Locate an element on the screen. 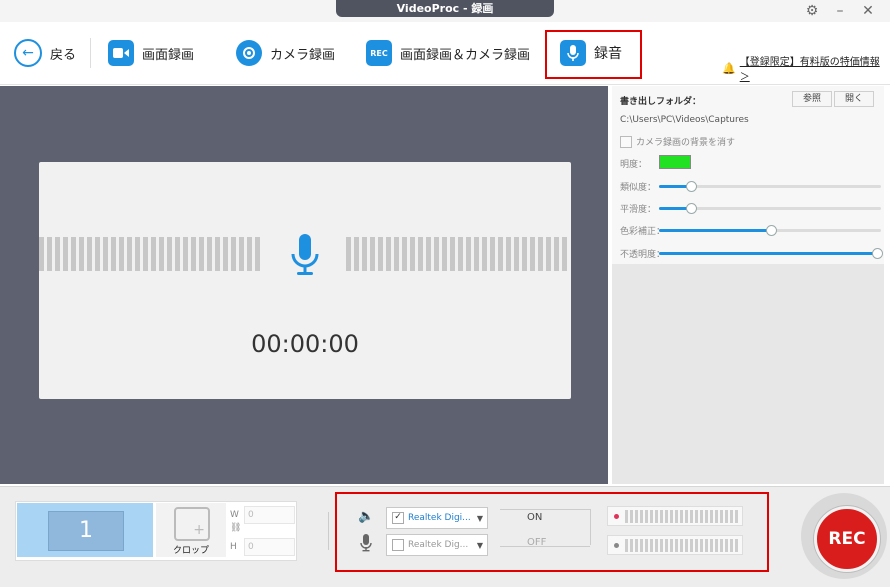 The height and width of the screenshot is (587, 890). tab-camera-record: カメラ録画 is located at coordinates (285, 53).